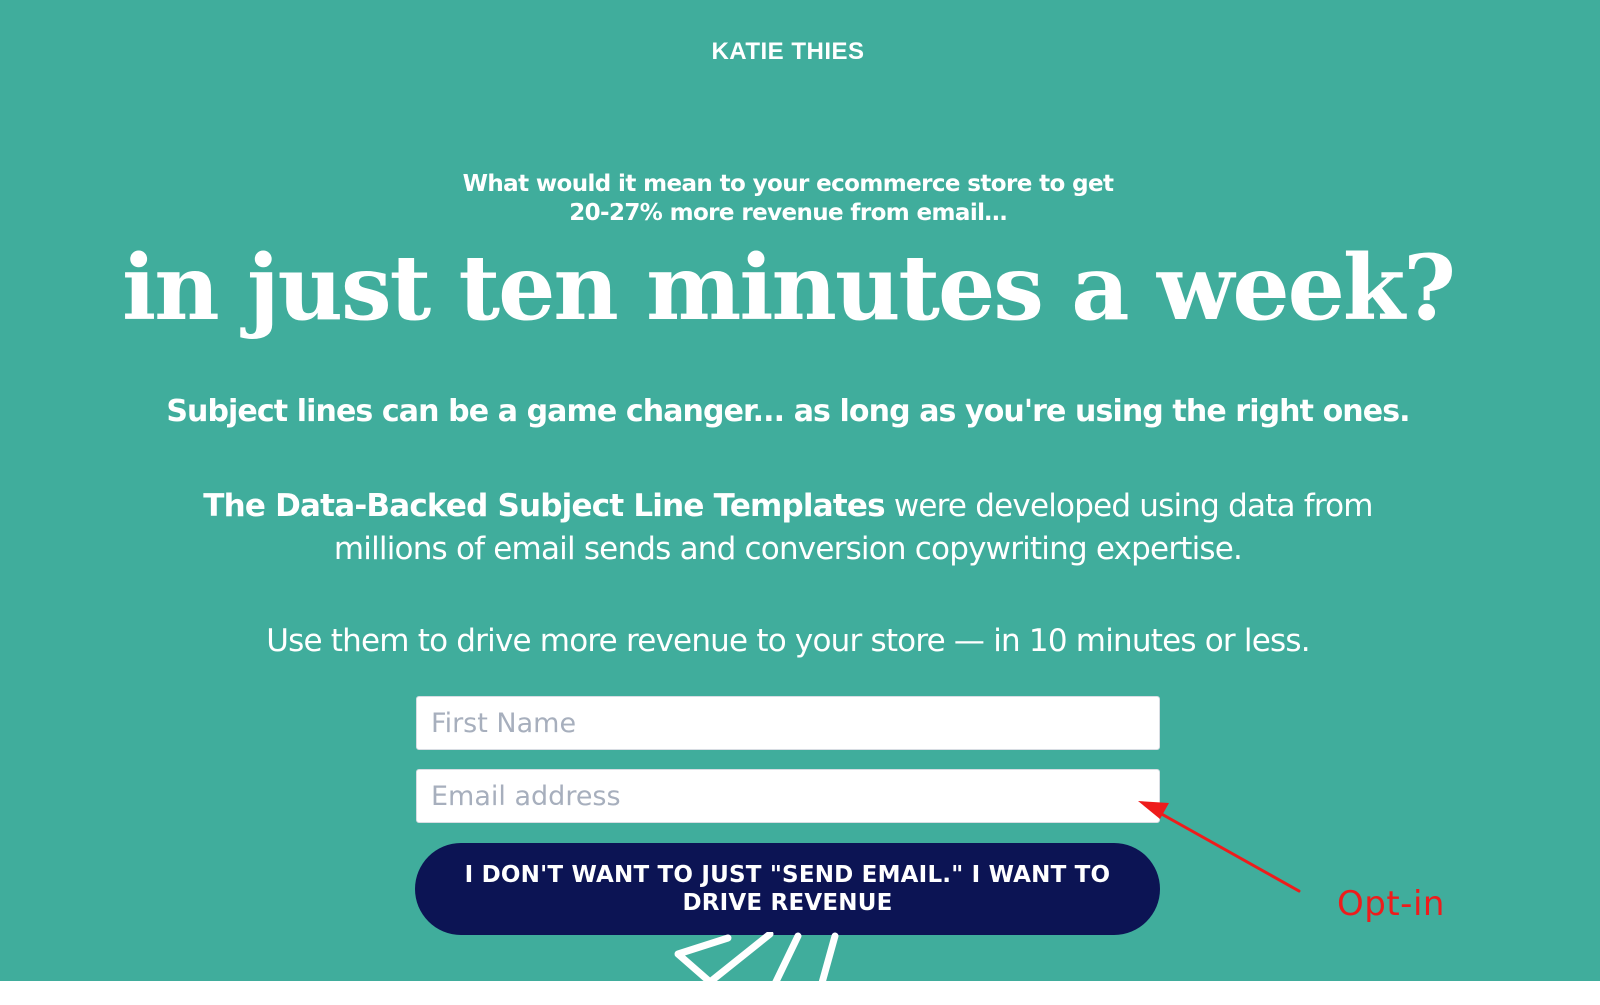  What do you see at coordinates (789, 288) in the screenshot?
I see `page-headline: in just ten minutes a week?` at bounding box center [789, 288].